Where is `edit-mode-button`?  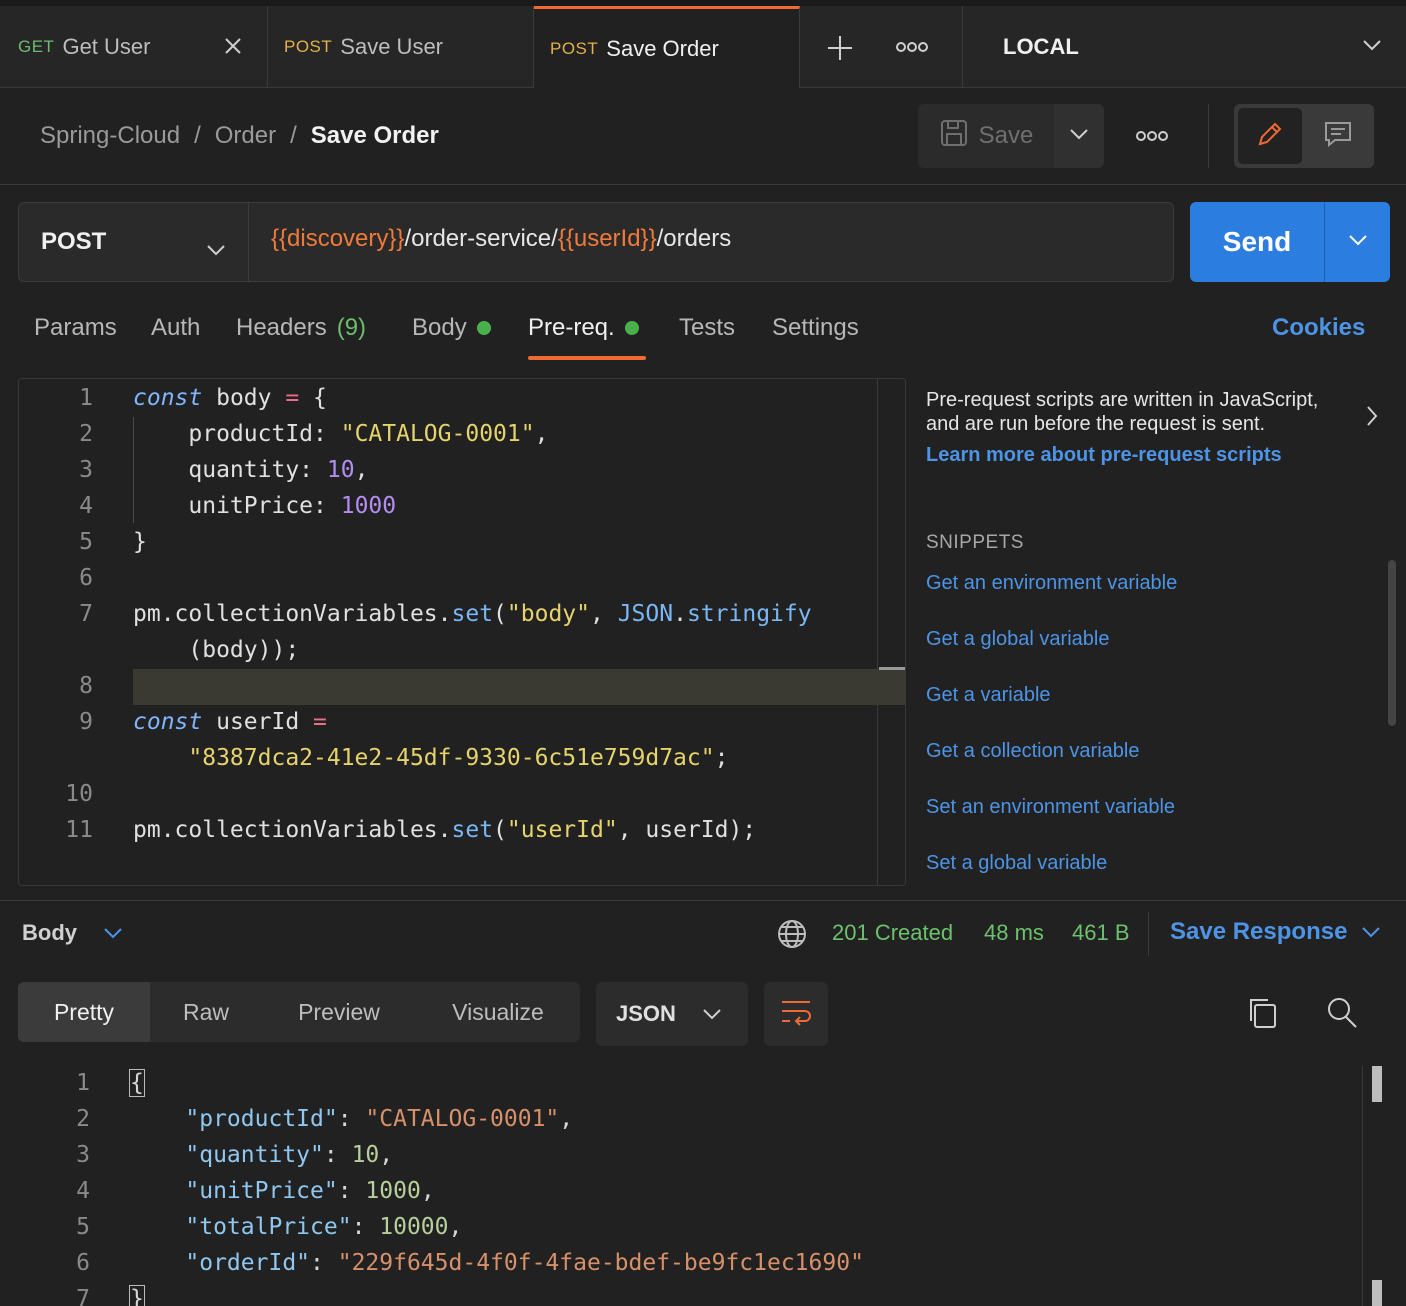 edit-mode-button is located at coordinates (1270, 136).